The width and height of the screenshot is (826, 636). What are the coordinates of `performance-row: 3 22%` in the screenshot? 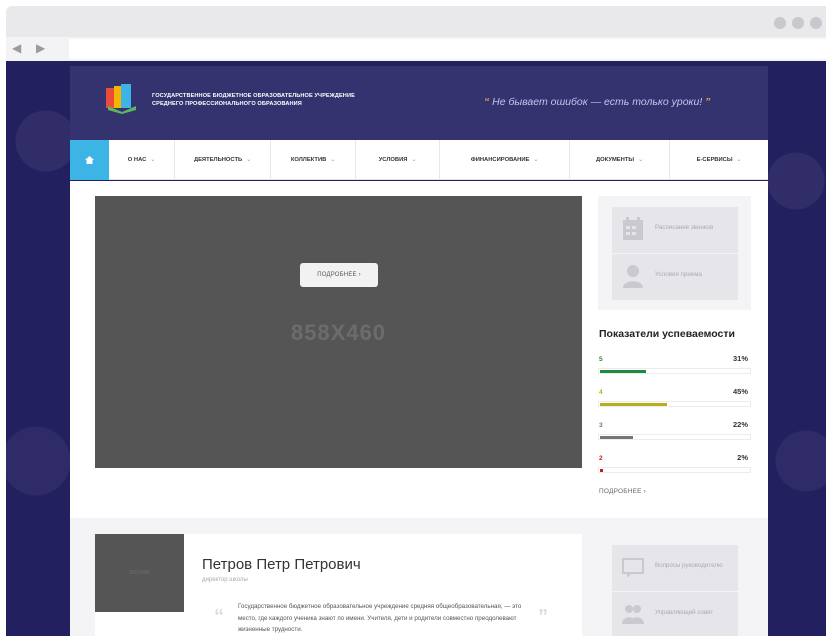 It's located at (674, 436).